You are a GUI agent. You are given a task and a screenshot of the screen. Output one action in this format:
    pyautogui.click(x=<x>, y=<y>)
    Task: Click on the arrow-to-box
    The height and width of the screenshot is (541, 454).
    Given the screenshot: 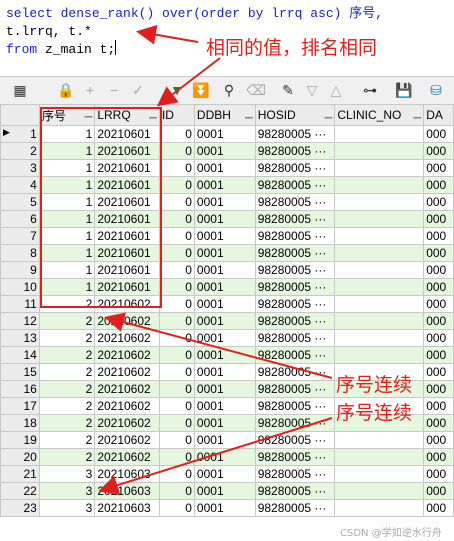 What is the action you would take?
    pyautogui.click(x=188, y=82)
    